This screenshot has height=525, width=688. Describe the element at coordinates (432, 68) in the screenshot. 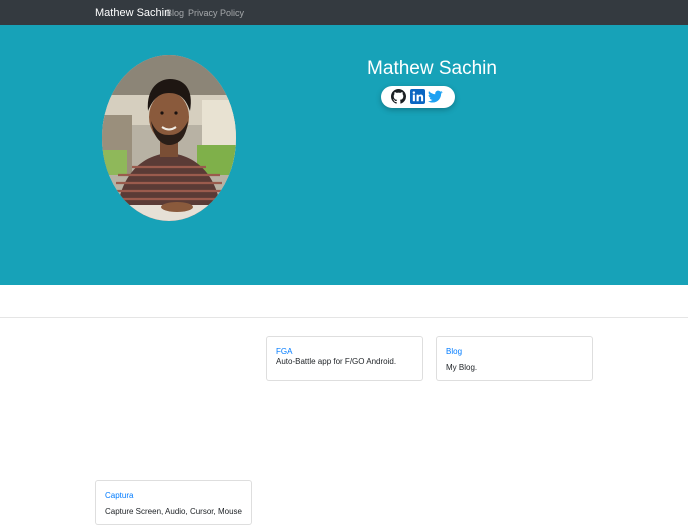

I see `hero-name: Mathew Sachin` at that location.